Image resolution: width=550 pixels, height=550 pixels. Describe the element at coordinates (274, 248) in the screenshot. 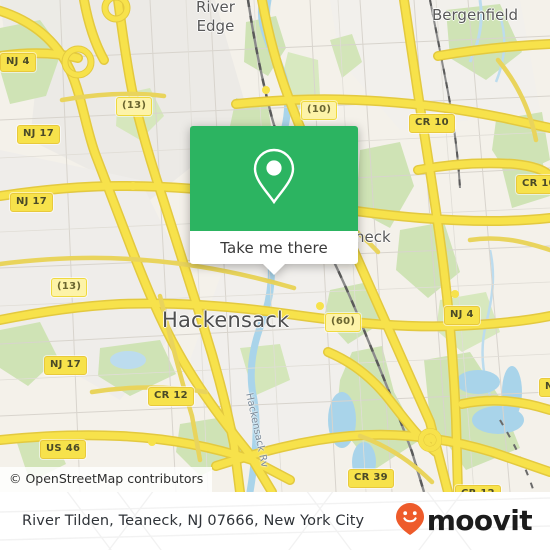

I see `take-me-there-button: Take me there` at that location.